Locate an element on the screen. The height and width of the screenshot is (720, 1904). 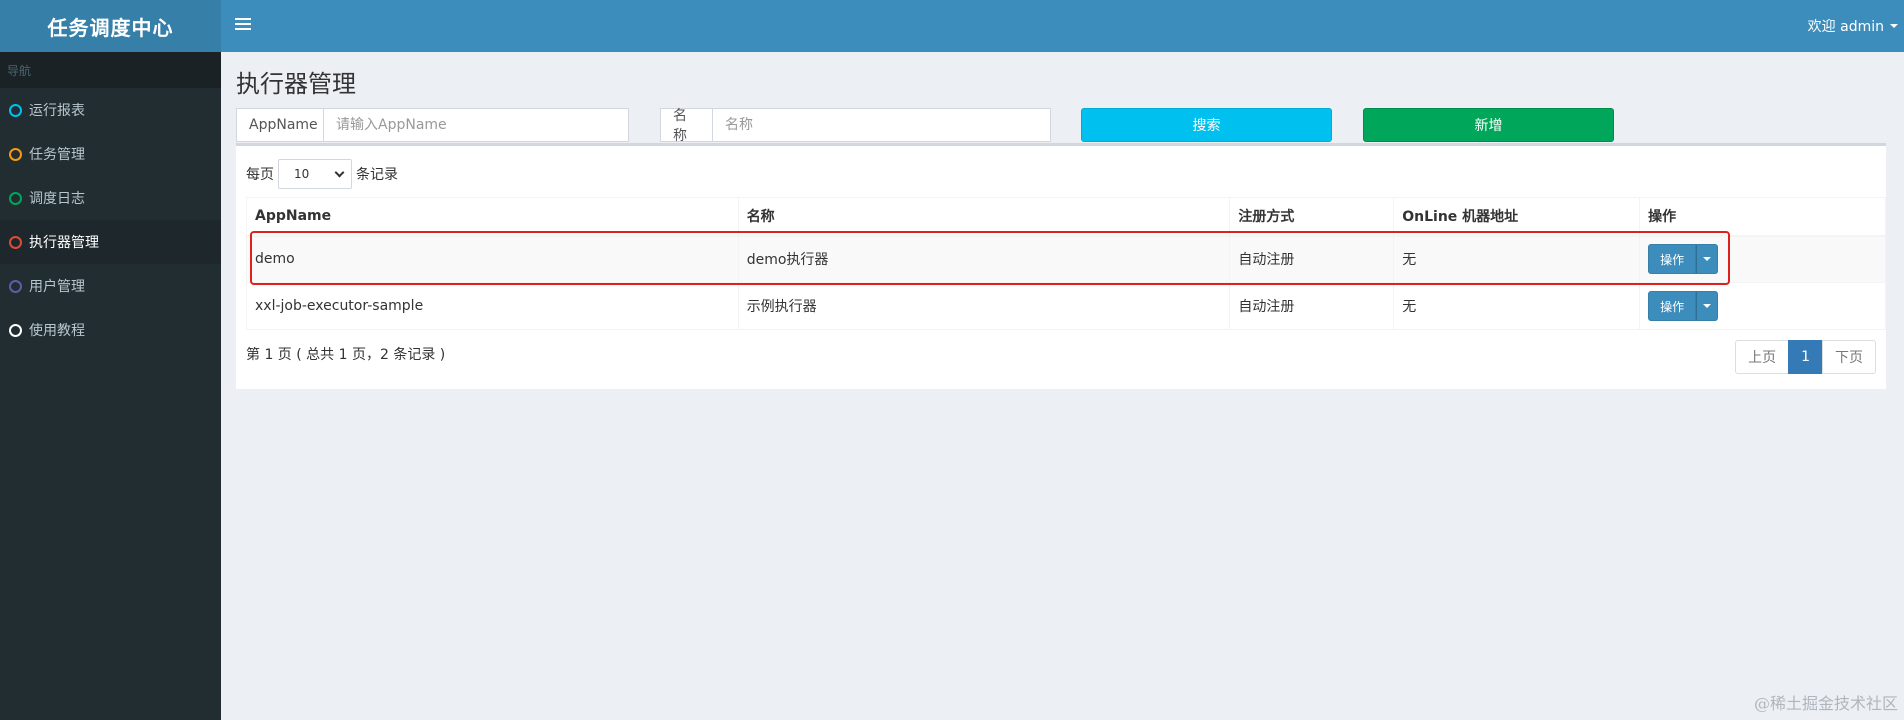
menu-icon is located at coordinates (243, 25).